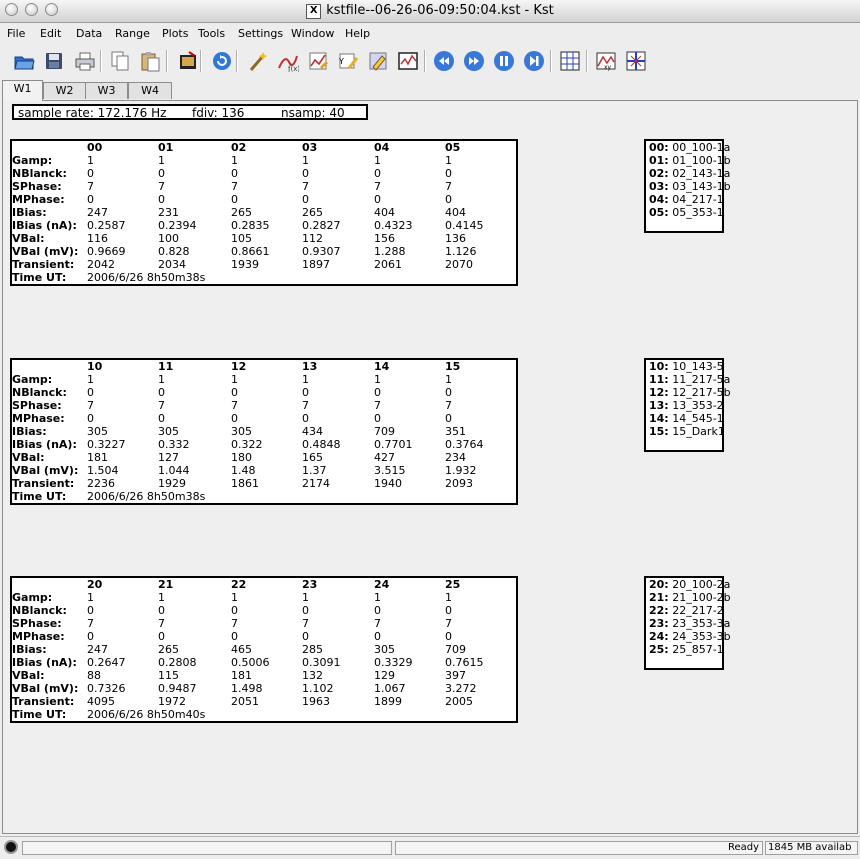  Describe the element at coordinates (357, 33) in the screenshot. I see `menu-help: Help` at that location.